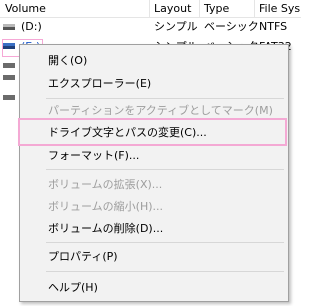  I want to click on column-header-volume: Volume, so click(25, 8).